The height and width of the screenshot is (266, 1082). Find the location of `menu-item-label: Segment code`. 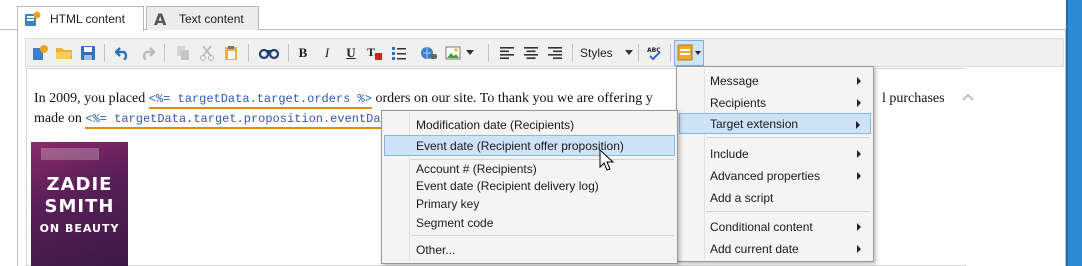

menu-item-label: Segment code is located at coordinates (455, 222).